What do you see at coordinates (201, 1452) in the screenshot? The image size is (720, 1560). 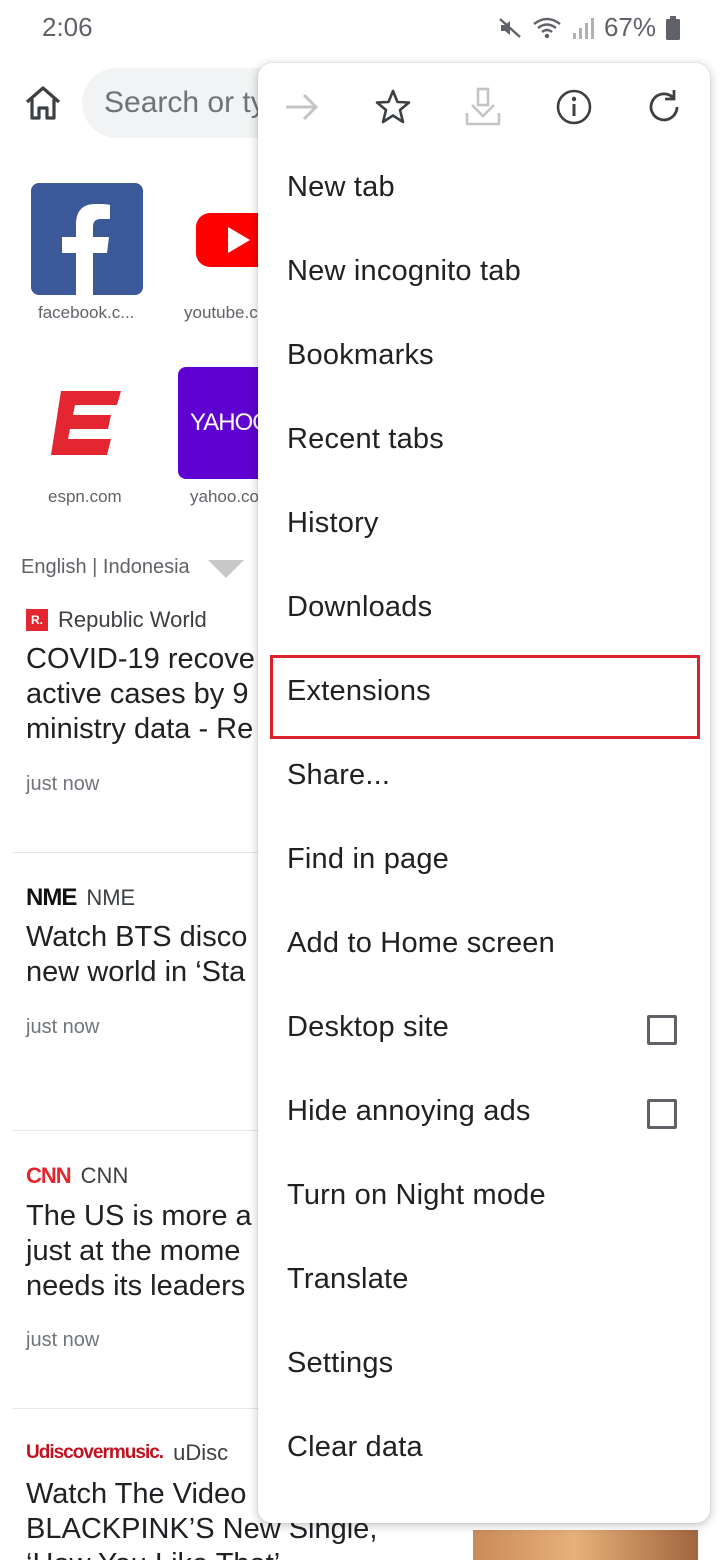 I see `news-source-name: uDisc` at bounding box center [201, 1452].